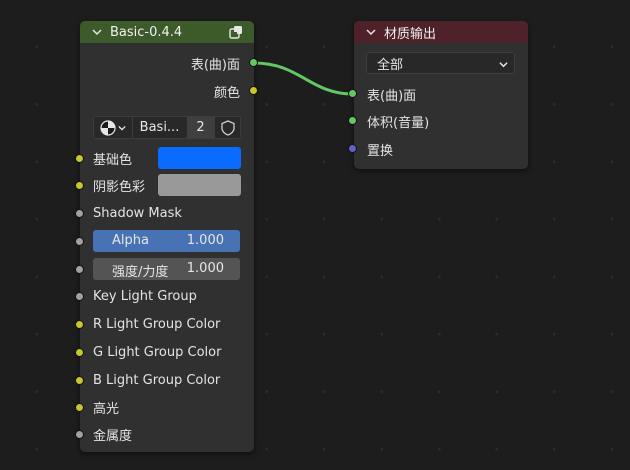 The image size is (630, 470). What do you see at coordinates (166, 241) in the screenshot?
I see `alpha-slider: Alpha 1.000` at bounding box center [166, 241].